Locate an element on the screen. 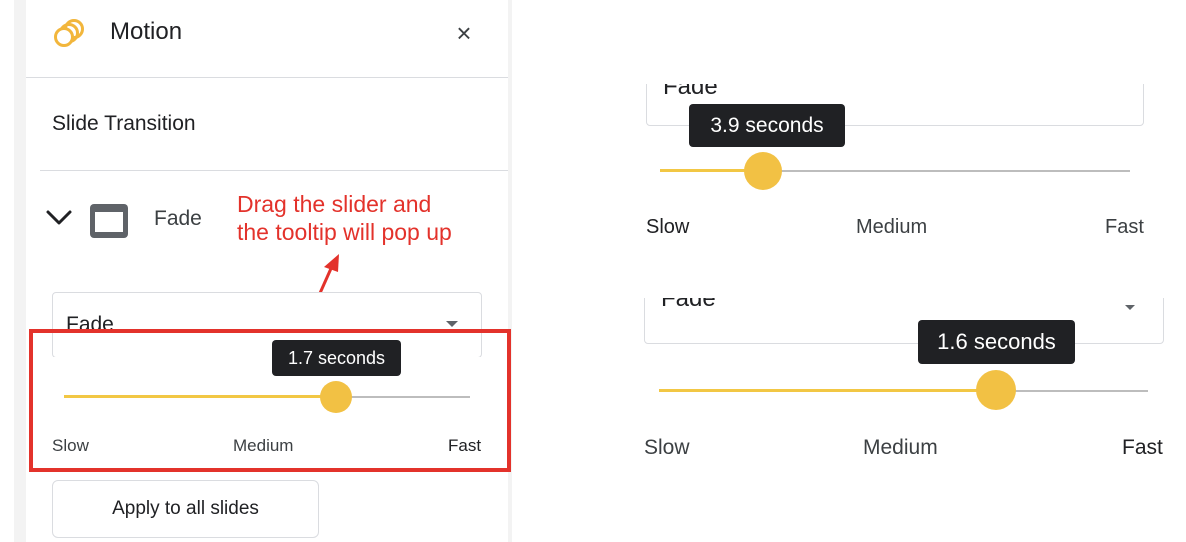 Image resolution: width=1186 pixels, height=542 pixels. close-button: × is located at coordinates (464, 34).